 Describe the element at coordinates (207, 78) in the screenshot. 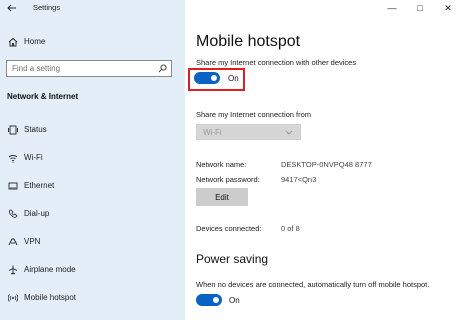

I see `share-connection-toggle` at that location.